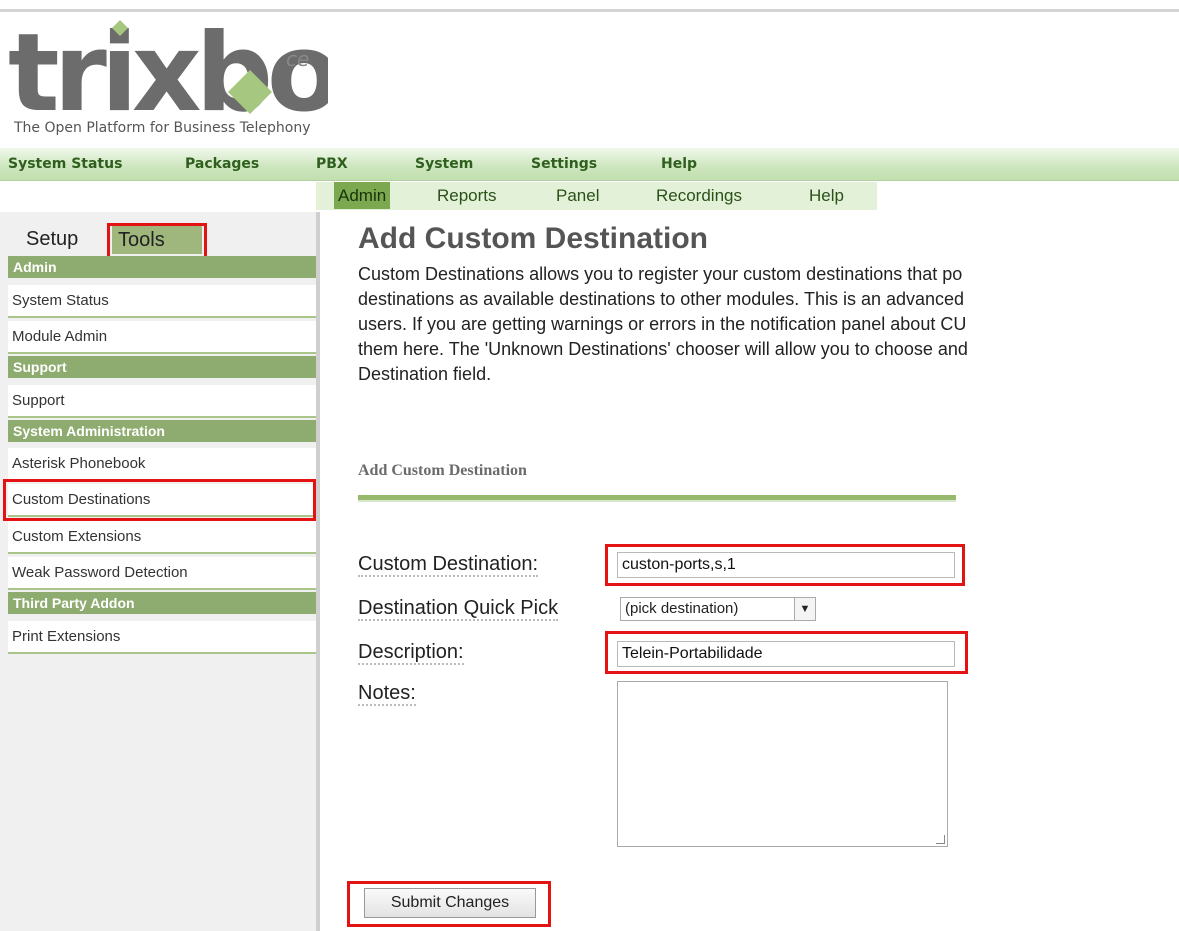 This screenshot has height=931, width=1179. I want to click on sidebar-item-weak-password-detection: Weak Password Detection, so click(162, 573).